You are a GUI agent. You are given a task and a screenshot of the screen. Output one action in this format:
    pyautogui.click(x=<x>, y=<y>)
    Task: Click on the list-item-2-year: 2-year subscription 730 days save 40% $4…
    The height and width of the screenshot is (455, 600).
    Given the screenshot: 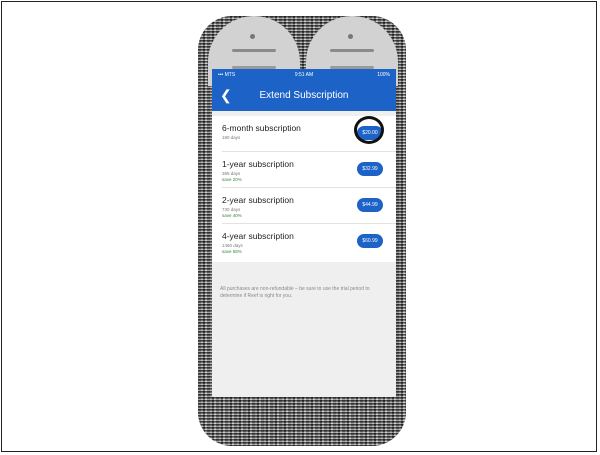 What is the action you would take?
    pyautogui.click(x=304, y=206)
    